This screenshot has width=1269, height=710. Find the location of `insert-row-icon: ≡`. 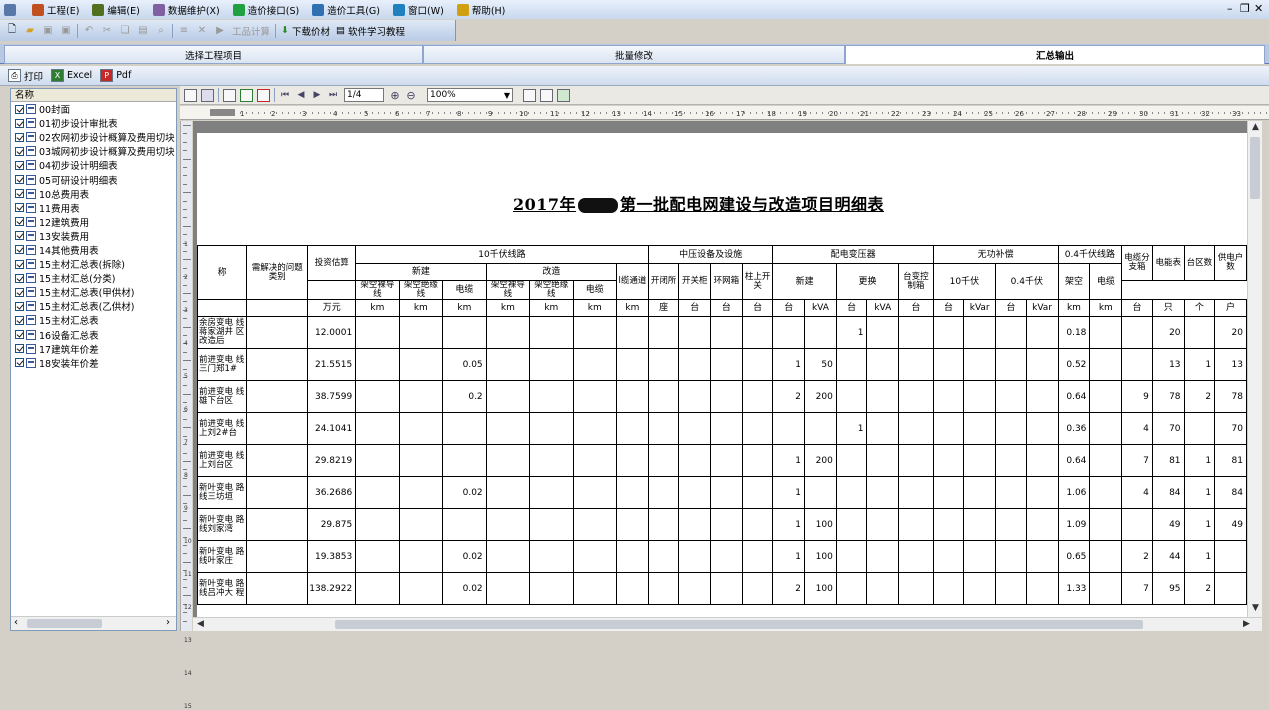

insert-row-icon: ≡ is located at coordinates (184, 31).